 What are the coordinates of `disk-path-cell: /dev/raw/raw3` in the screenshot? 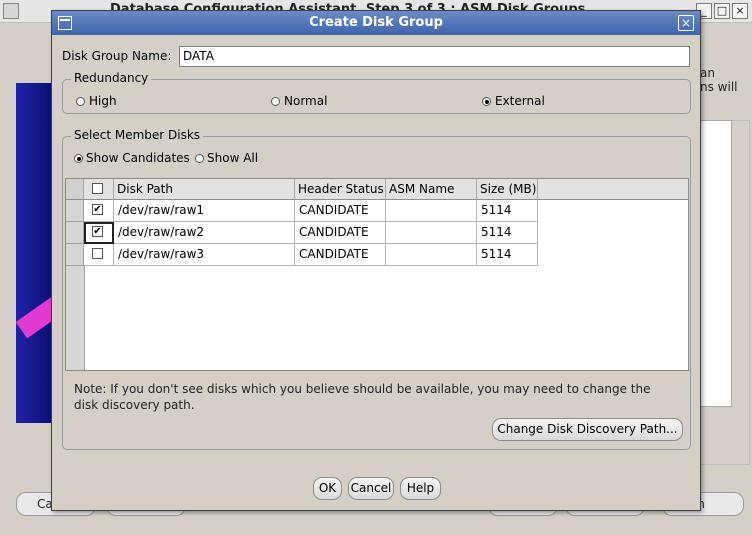 It's located at (204, 255).